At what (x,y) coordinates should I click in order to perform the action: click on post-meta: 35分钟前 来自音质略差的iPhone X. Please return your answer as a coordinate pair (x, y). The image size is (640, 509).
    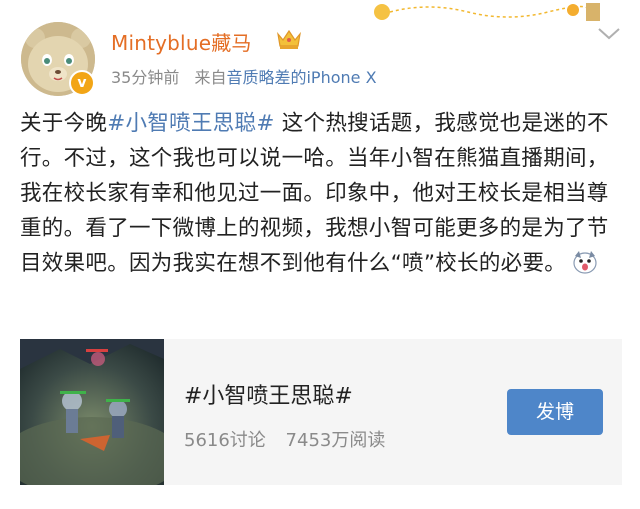
    Looking at the image, I should click on (244, 76).